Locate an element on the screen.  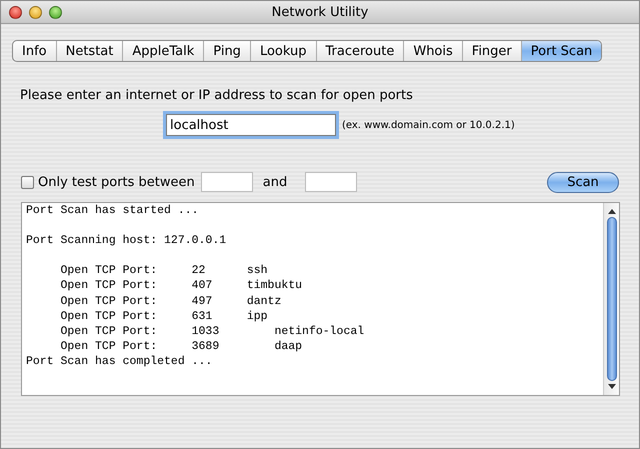
example-hint: (ex. www.domain.com or 10.0.2.1) is located at coordinates (428, 125).